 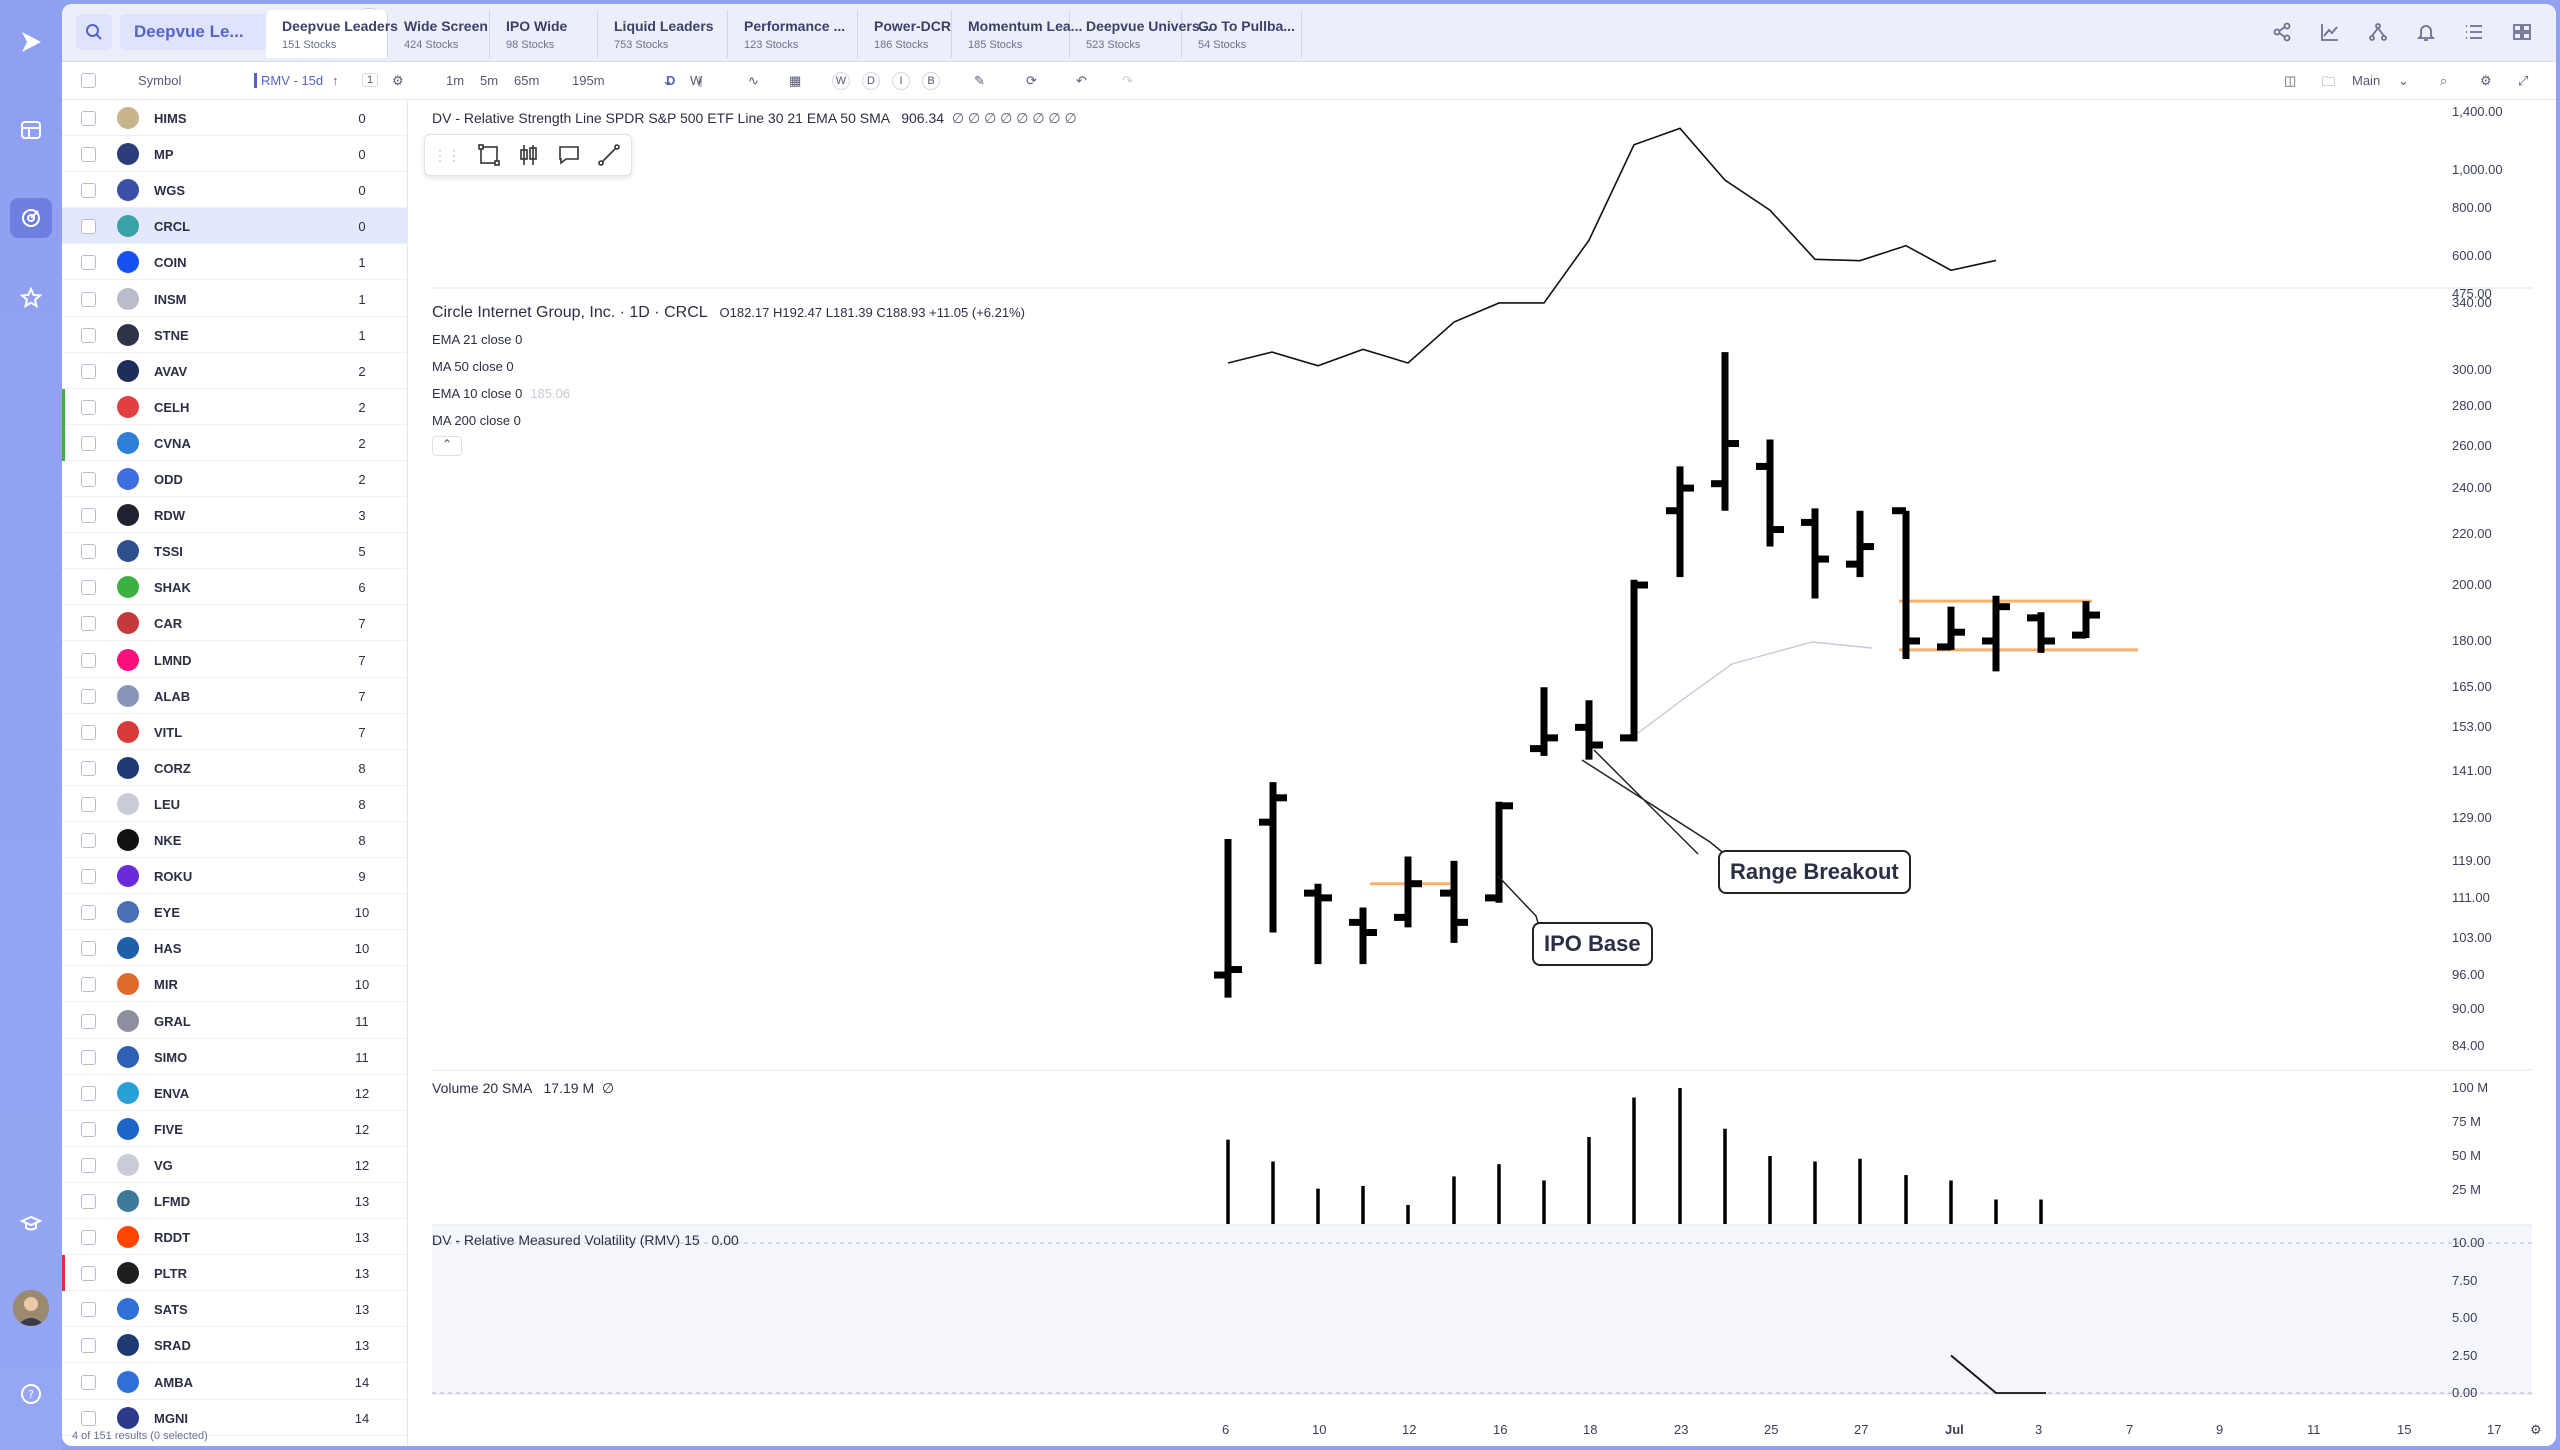 I want to click on list-item: VITL 7, so click(x=235, y=732).